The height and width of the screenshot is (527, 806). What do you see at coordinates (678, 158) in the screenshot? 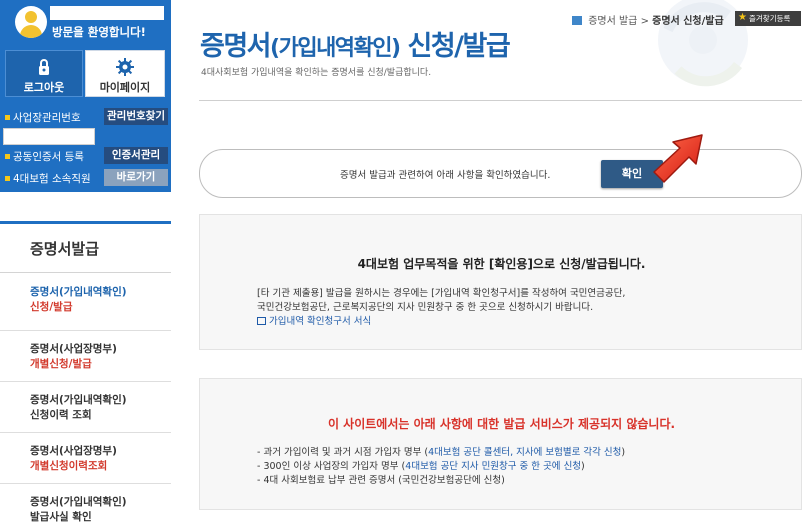
I see `red-arrow-icon` at bounding box center [678, 158].